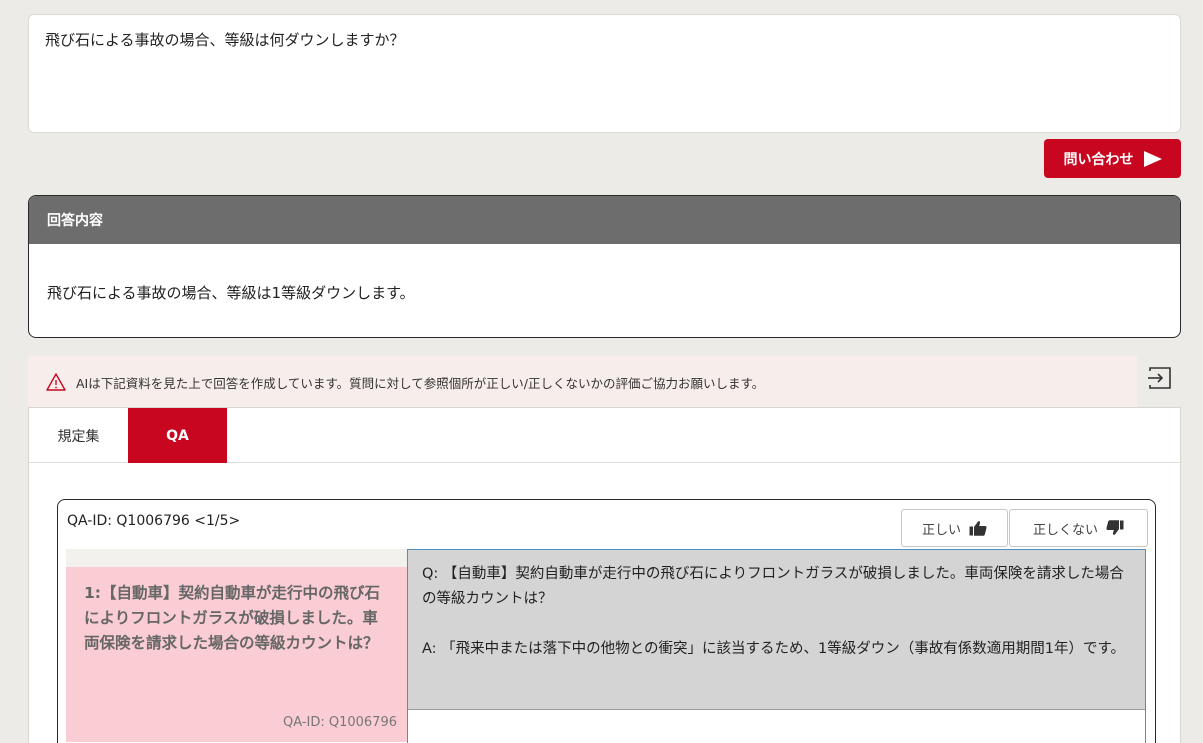  What do you see at coordinates (231, 293) in the screenshot?
I see `answer-text: 飛び石による事故の場合、等級は1等級ダウンします。` at bounding box center [231, 293].